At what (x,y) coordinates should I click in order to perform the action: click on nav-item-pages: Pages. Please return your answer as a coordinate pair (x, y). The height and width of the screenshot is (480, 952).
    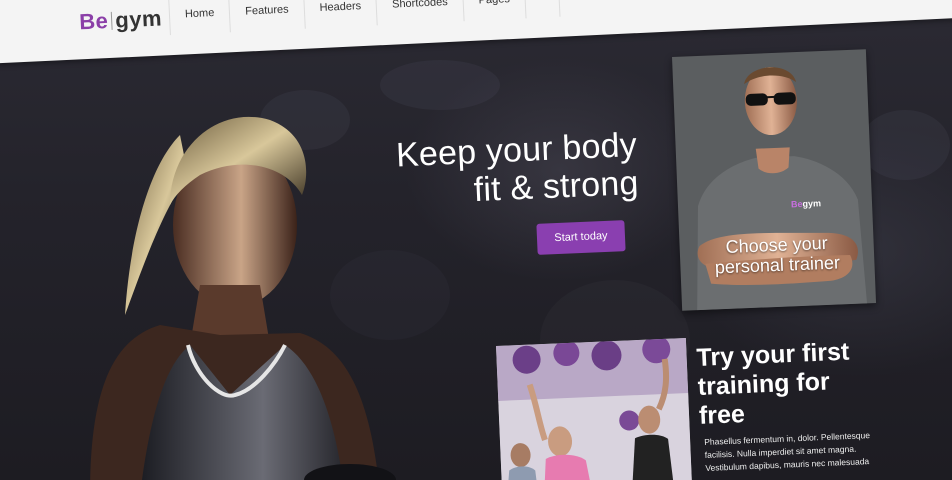
    Looking at the image, I should click on (493, 11).